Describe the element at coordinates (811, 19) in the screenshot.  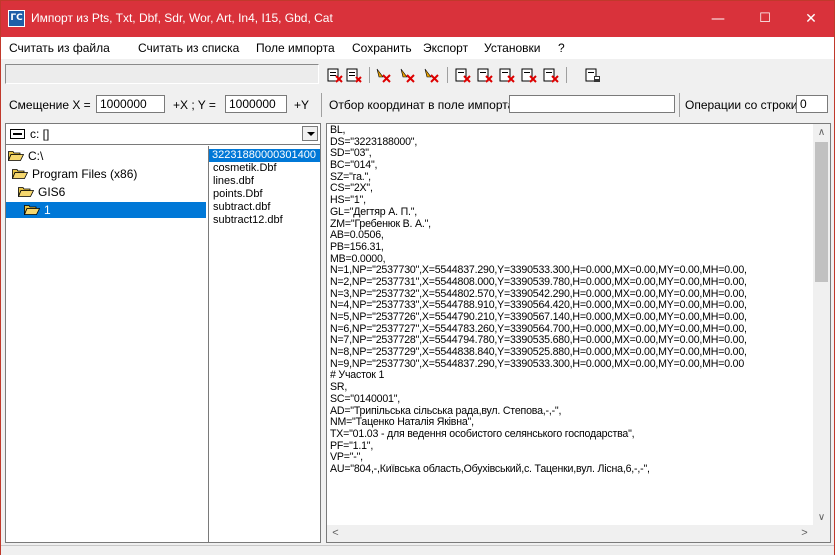
I see `close-button: ✕` at that location.